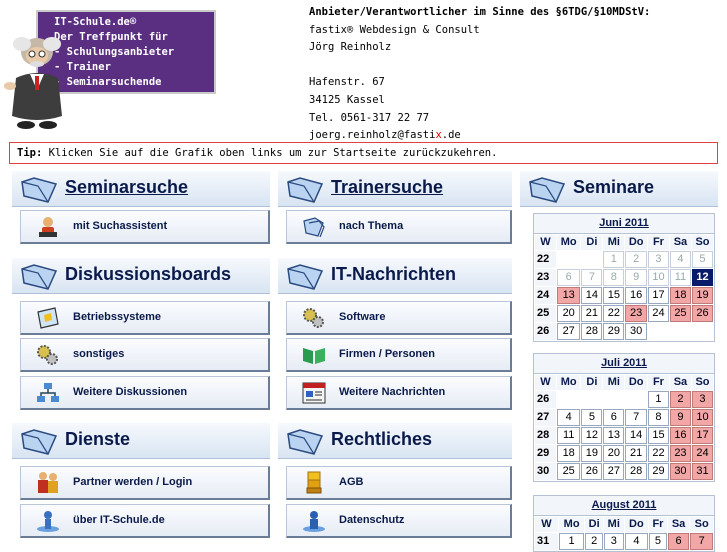  What do you see at coordinates (350, 47) in the screenshot?
I see `imprint-person: Jörg Reinholz` at bounding box center [350, 47].